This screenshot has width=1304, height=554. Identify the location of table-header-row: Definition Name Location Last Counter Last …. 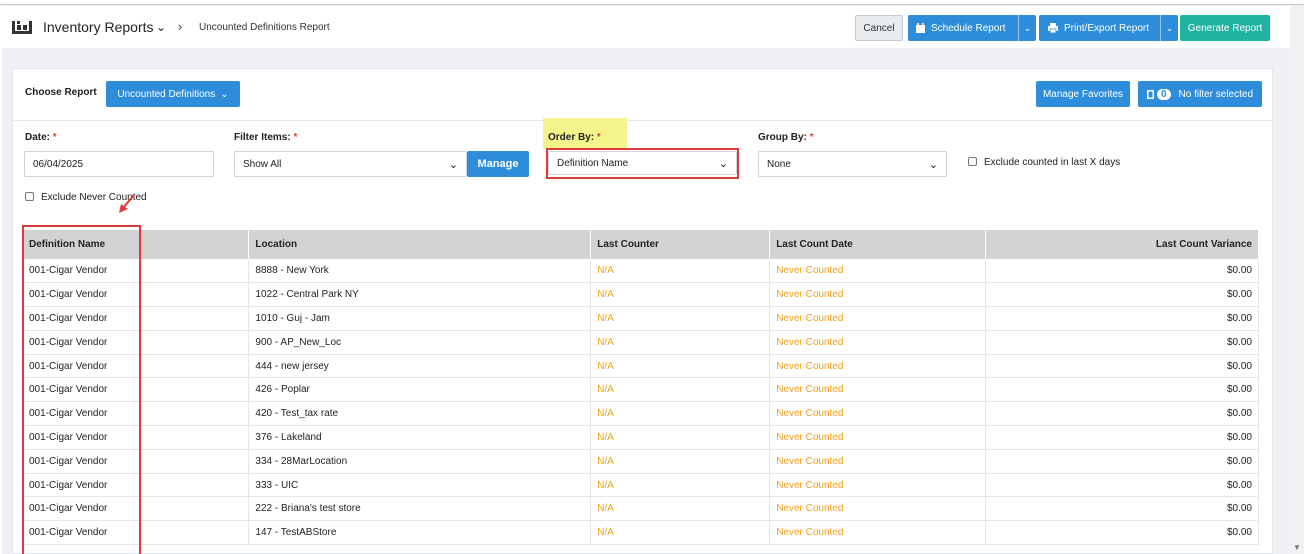
(641, 244).